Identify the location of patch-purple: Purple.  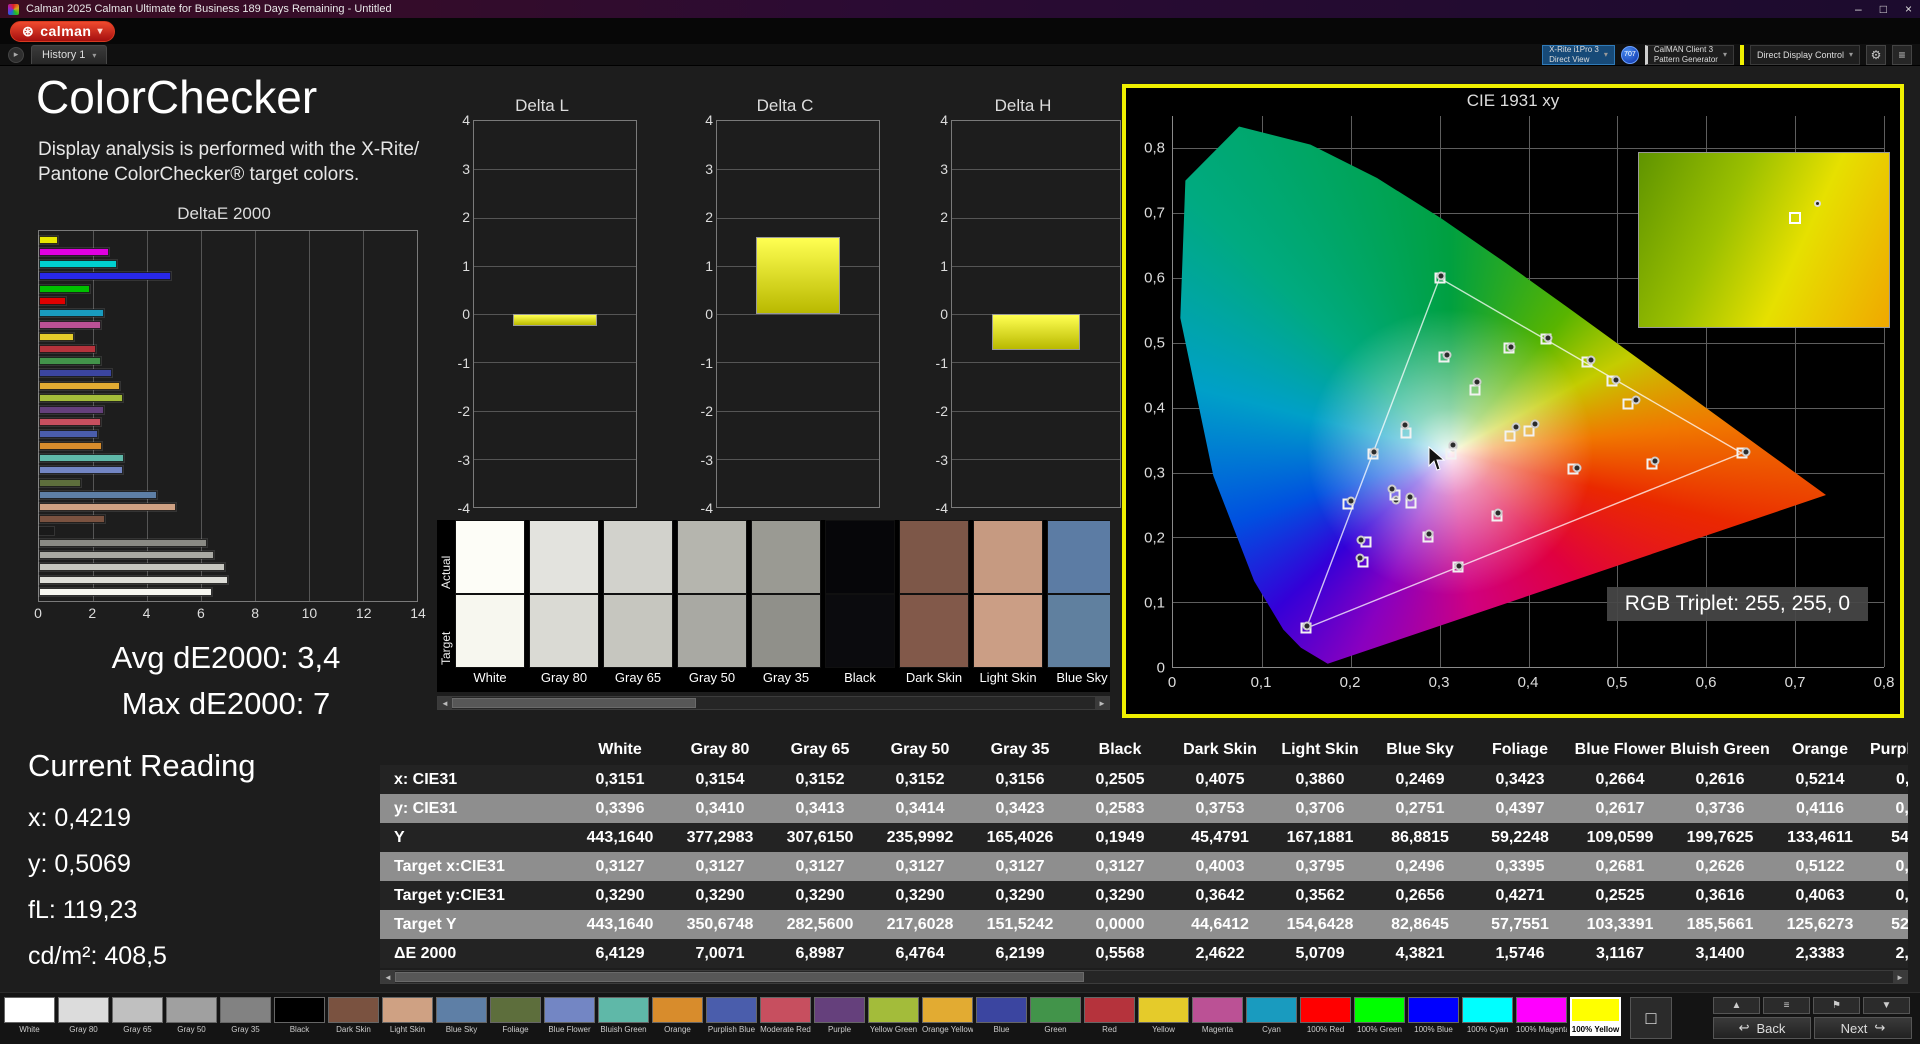
(839, 1016).